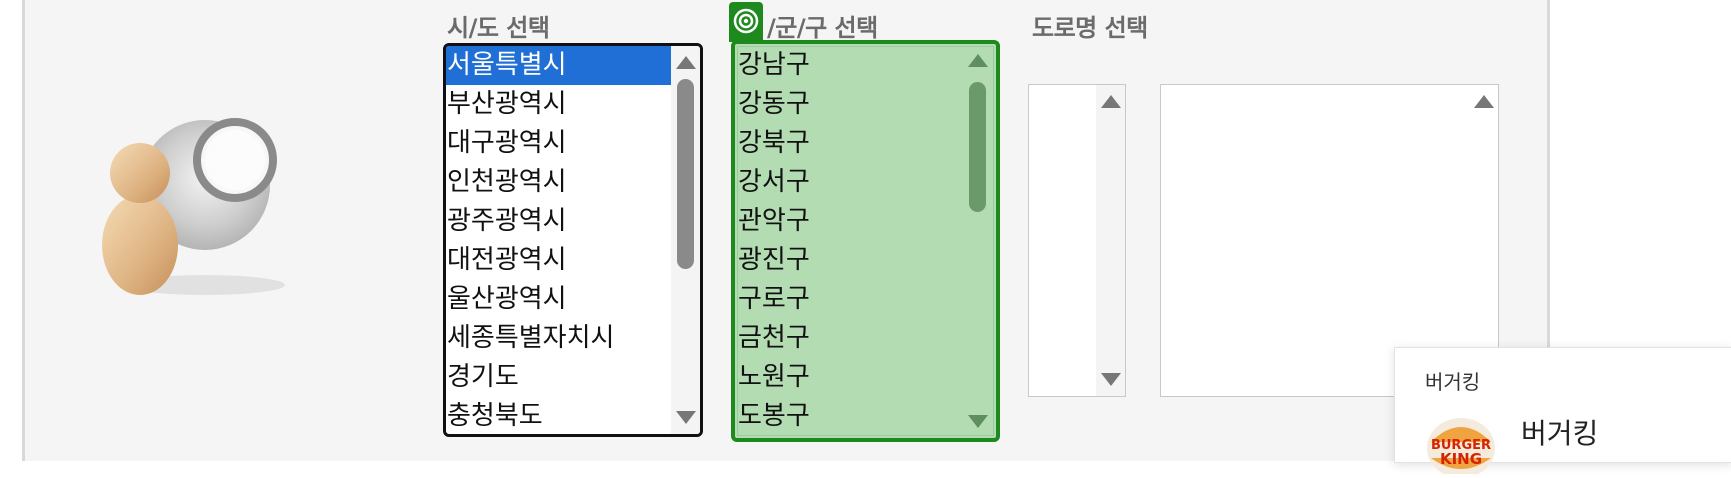 This screenshot has height=478, width=1731. What do you see at coordinates (1461, 459) in the screenshot?
I see `logo-text-bottom: KING` at bounding box center [1461, 459].